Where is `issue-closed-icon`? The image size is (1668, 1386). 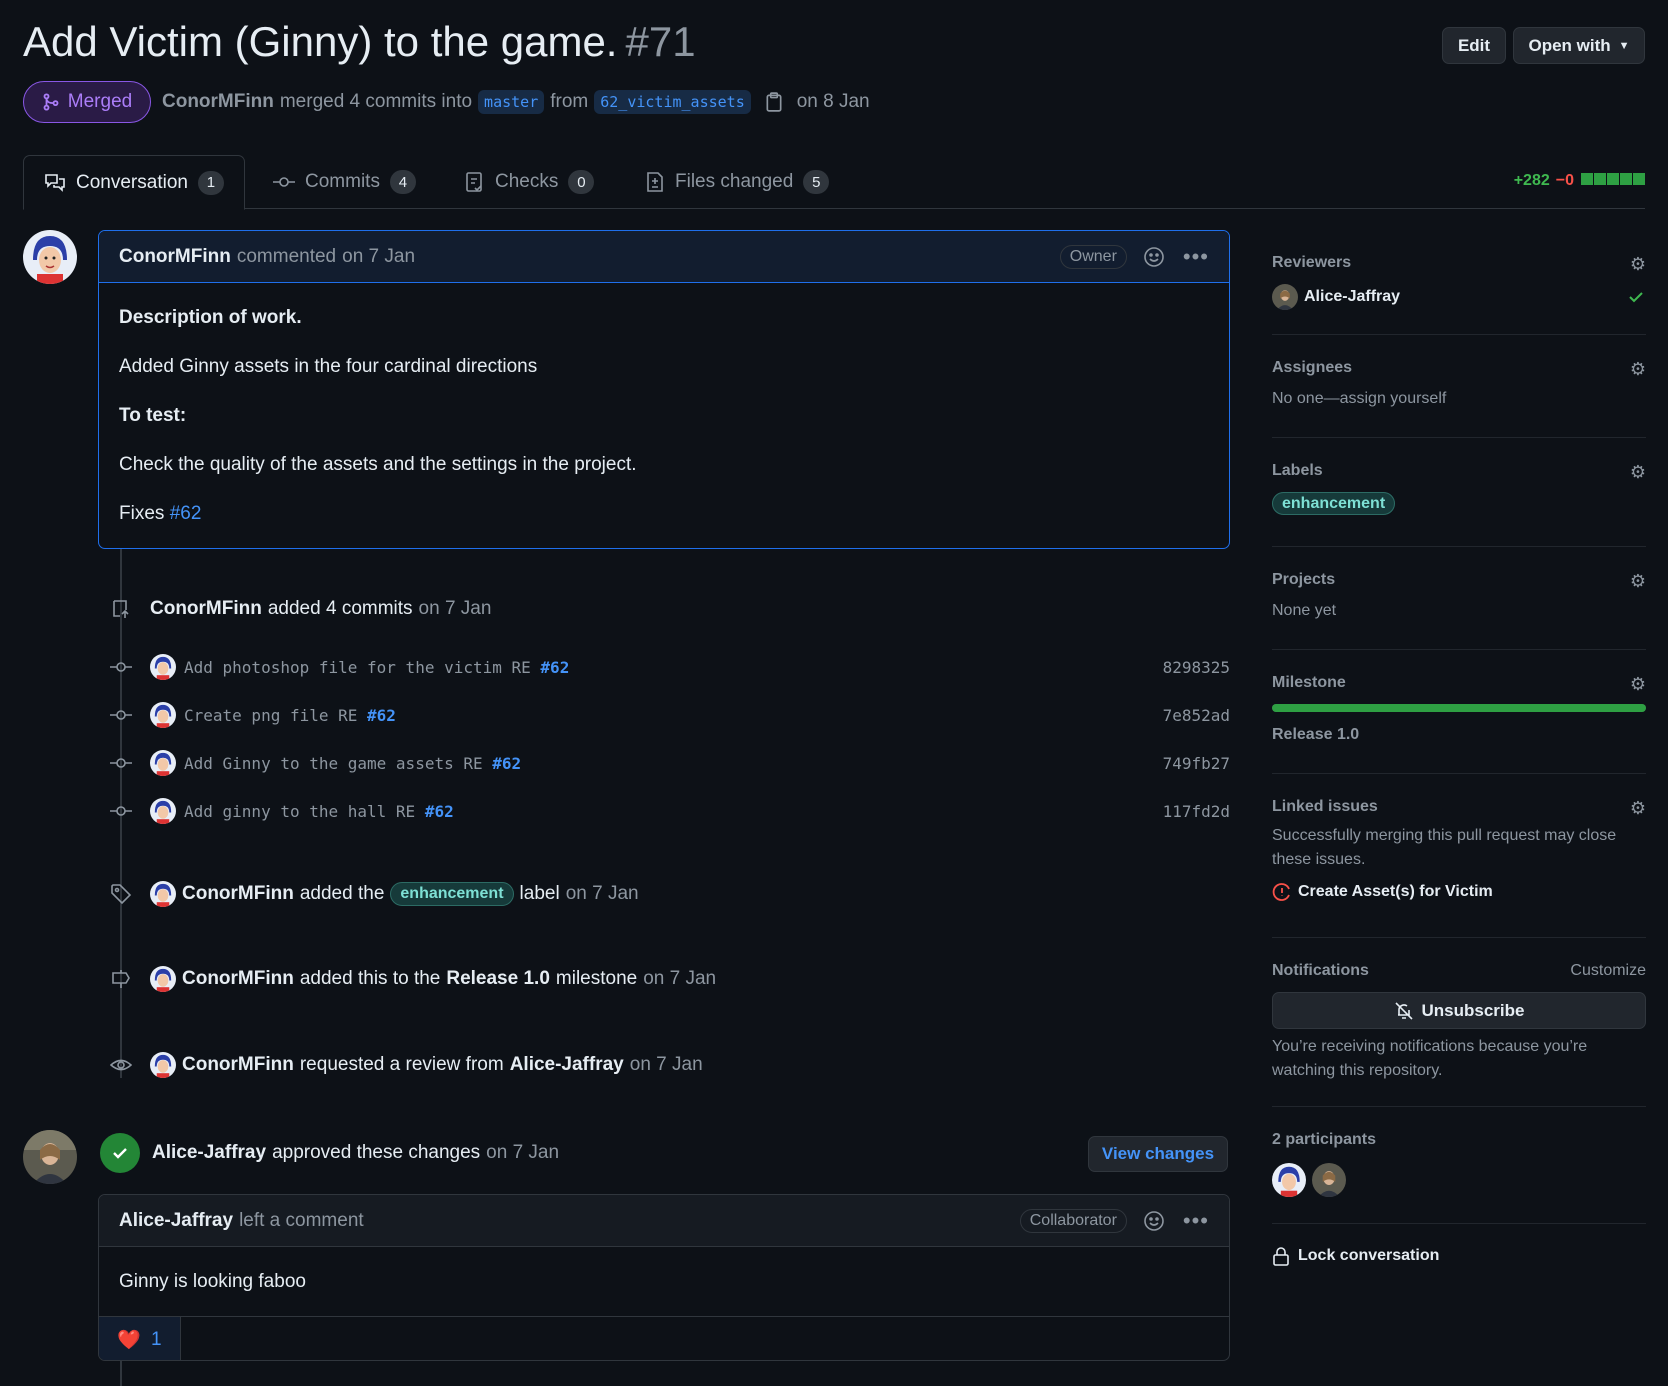 issue-closed-icon is located at coordinates (1281, 892).